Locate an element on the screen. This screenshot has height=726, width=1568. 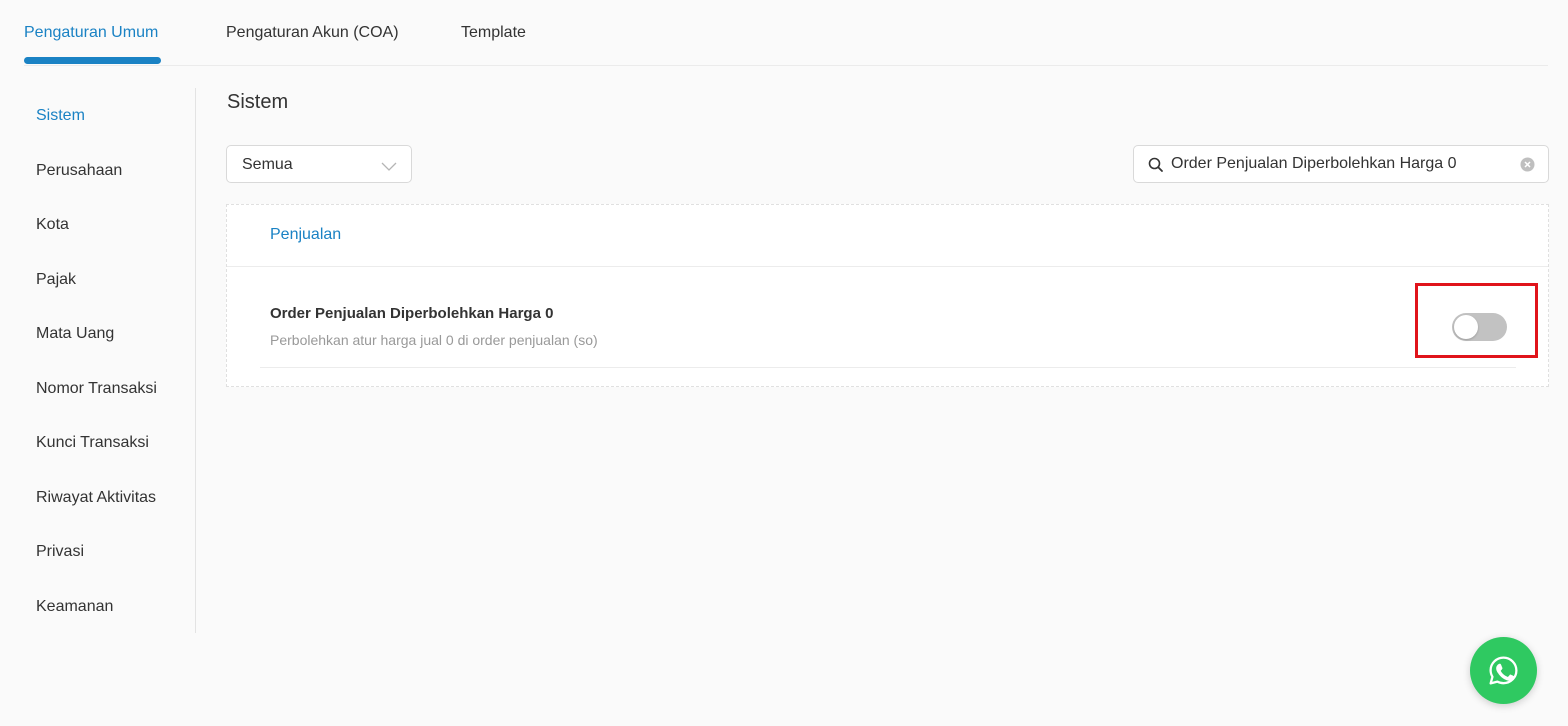
panel-header: Penjualan is located at coordinates (887, 236).